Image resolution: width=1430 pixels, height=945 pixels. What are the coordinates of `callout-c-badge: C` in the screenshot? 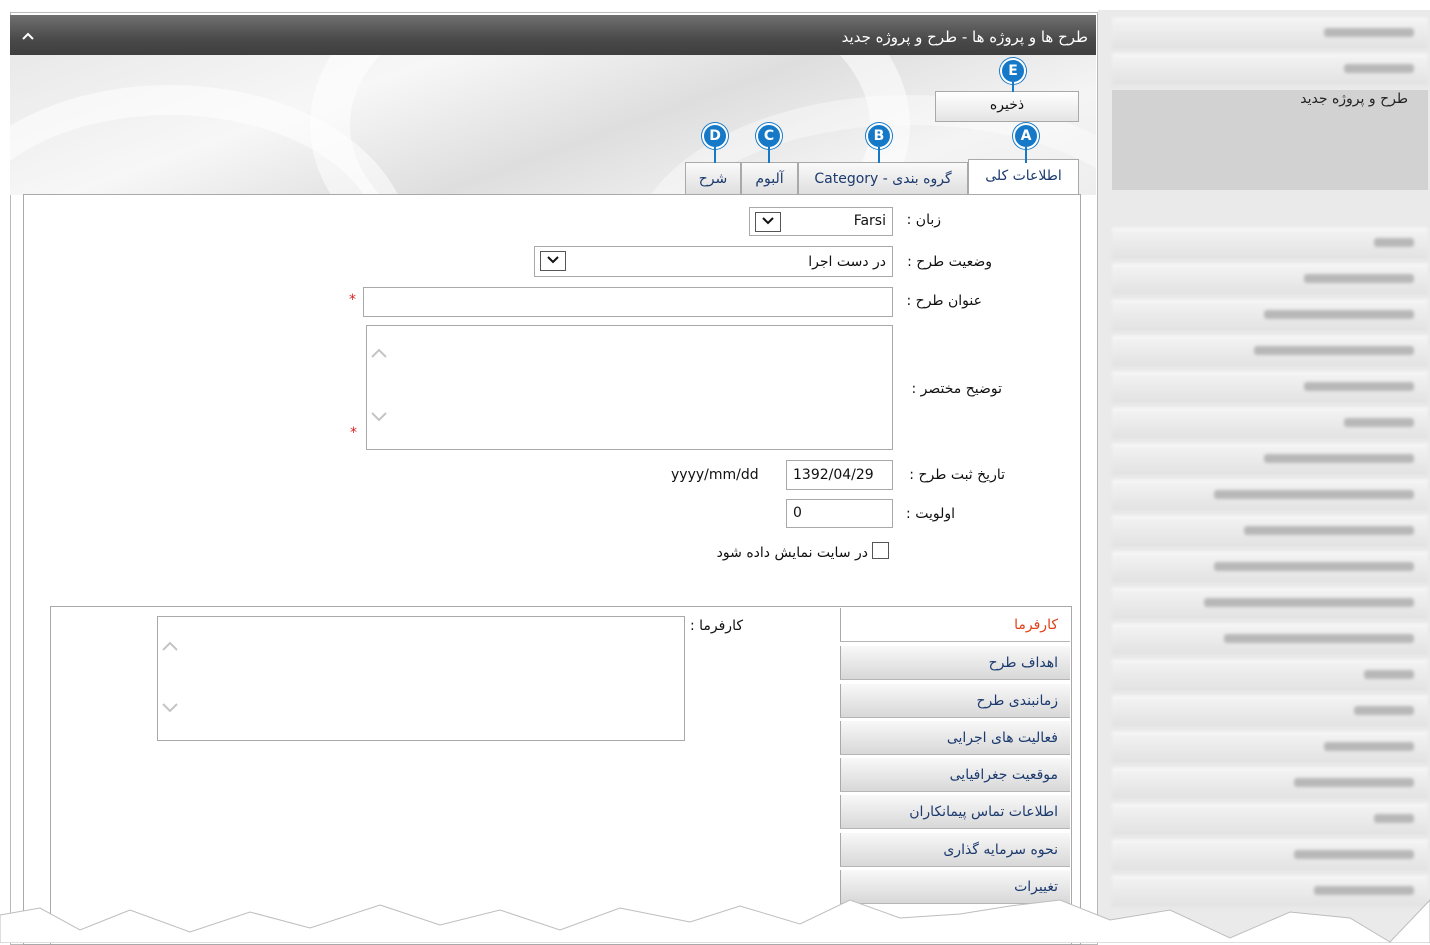 It's located at (769, 136).